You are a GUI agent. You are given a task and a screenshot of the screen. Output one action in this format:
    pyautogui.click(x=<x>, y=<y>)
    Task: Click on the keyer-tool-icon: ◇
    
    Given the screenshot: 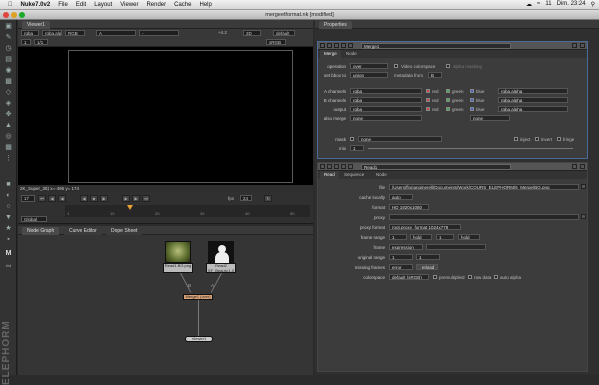 What is the action you would take?
    pyautogui.click(x=8, y=92)
    